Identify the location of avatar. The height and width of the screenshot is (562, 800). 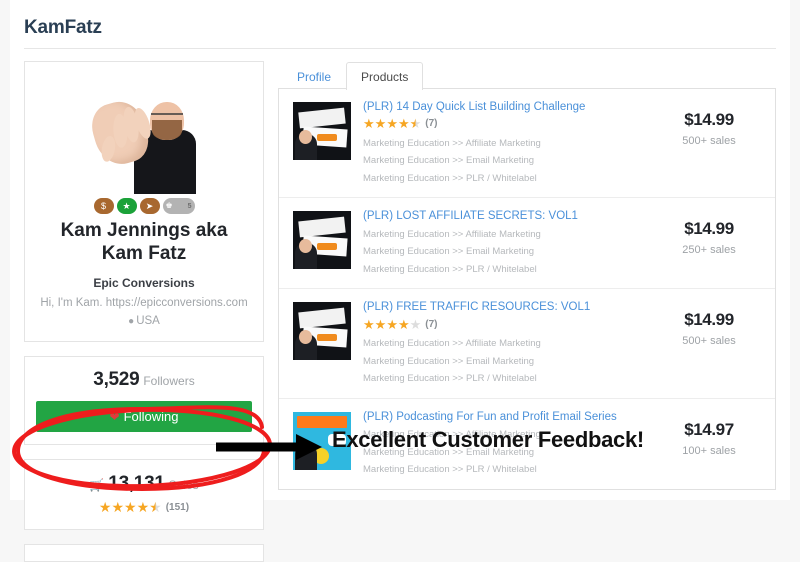
(144, 135).